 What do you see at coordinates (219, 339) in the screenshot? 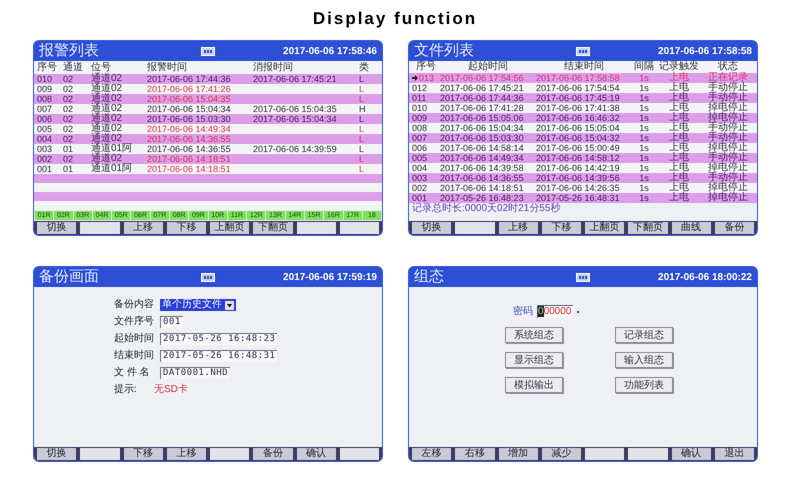
I see `input-field: 2017-05-26 16:48:23` at bounding box center [219, 339].